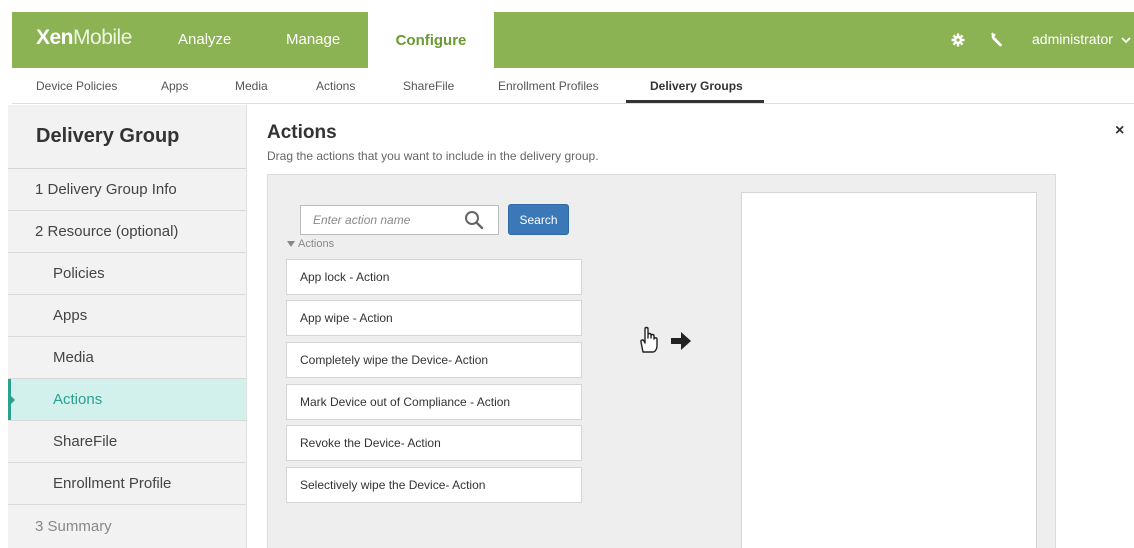 This screenshot has width=1134, height=548. What do you see at coordinates (434, 318) in the screenshot?
I see `action-item-app-wipe: App wipe - Action` at bounding box center [434, 318].